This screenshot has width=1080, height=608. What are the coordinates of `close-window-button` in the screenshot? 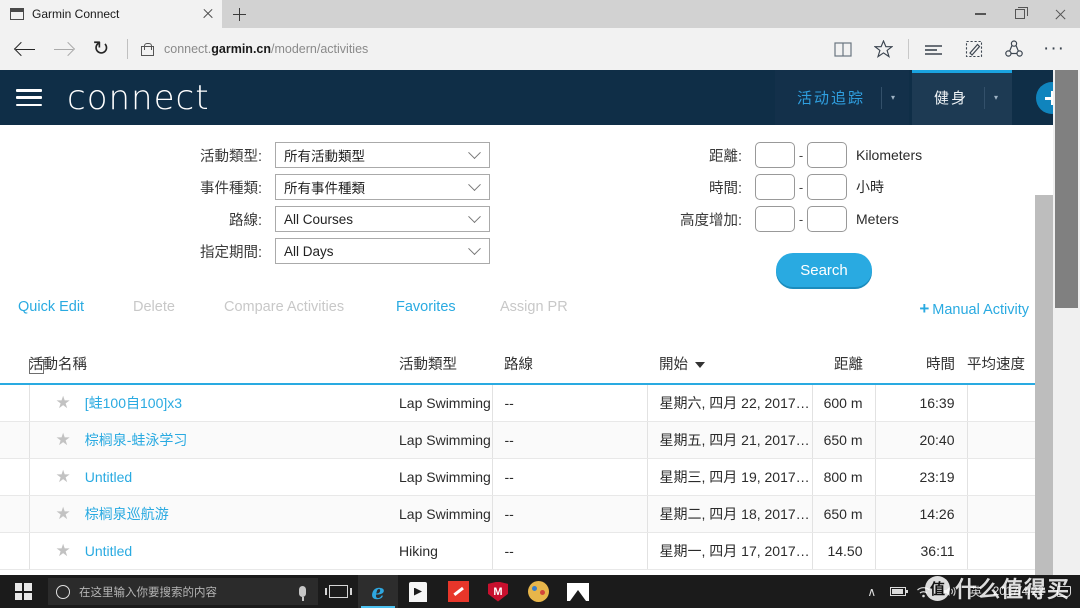 It's located at (1060, 14).